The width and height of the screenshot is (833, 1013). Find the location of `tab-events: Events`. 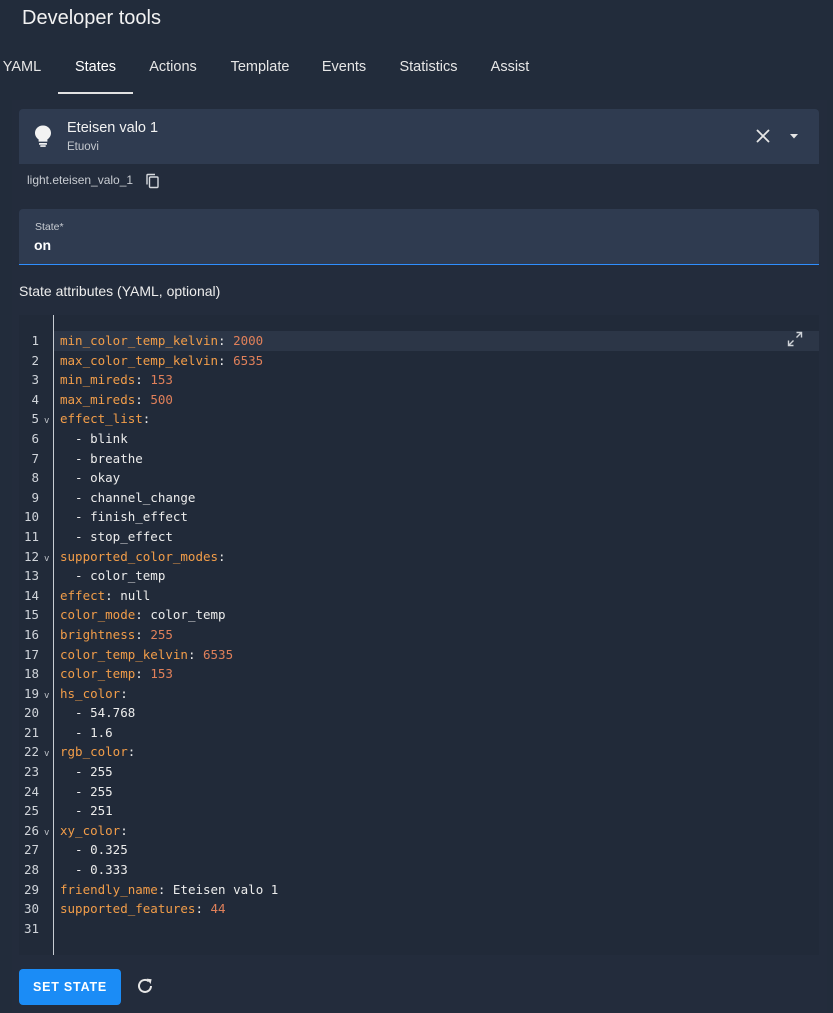

tab-events: Events is located at coordinates (344, 71).